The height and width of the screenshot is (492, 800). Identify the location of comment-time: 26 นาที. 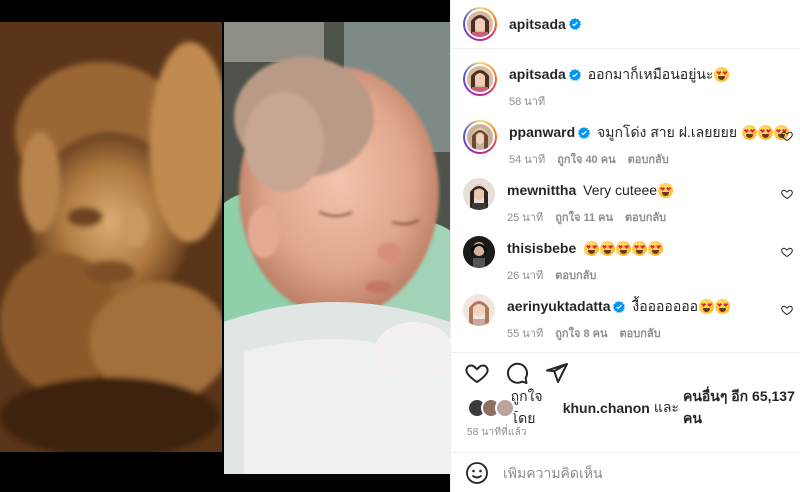
(525, 276).